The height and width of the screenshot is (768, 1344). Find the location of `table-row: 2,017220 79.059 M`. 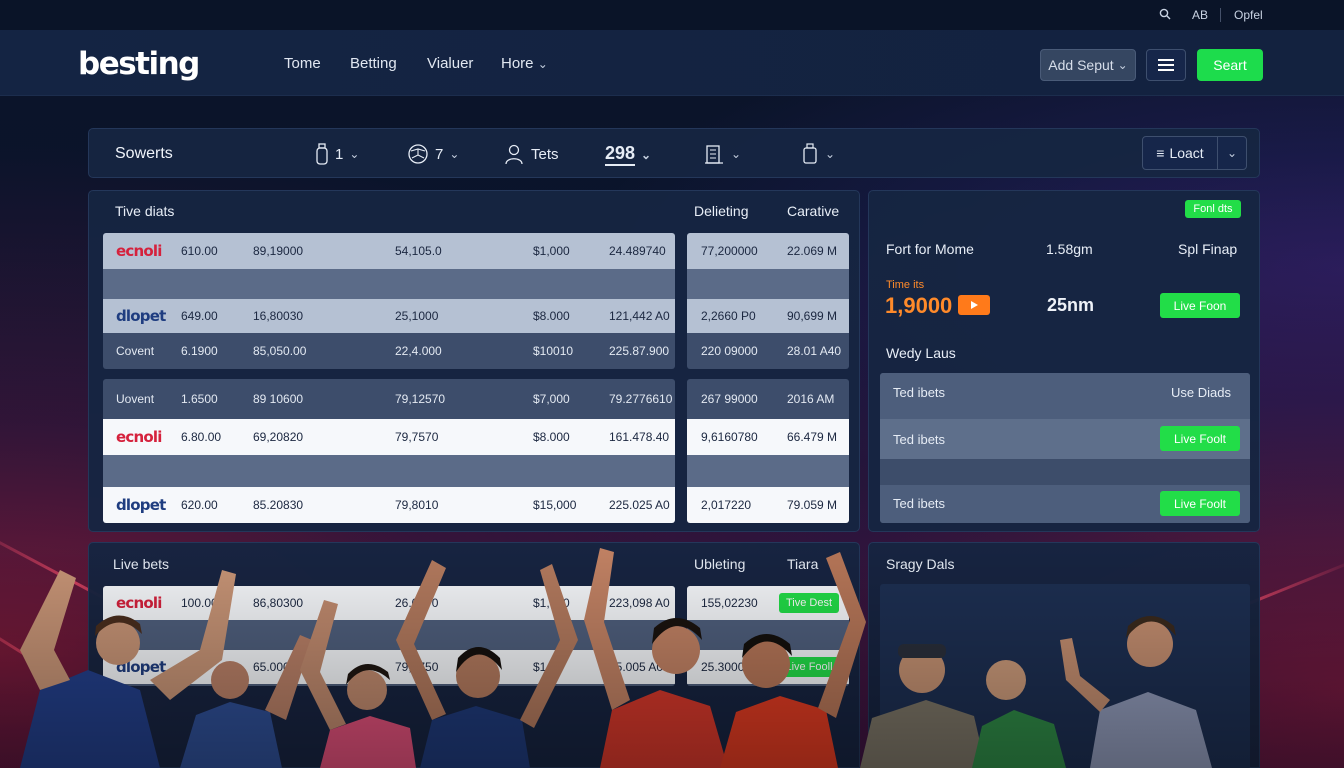

table-row: 2,017220 79.059 M is located at coordinates (768, 505).